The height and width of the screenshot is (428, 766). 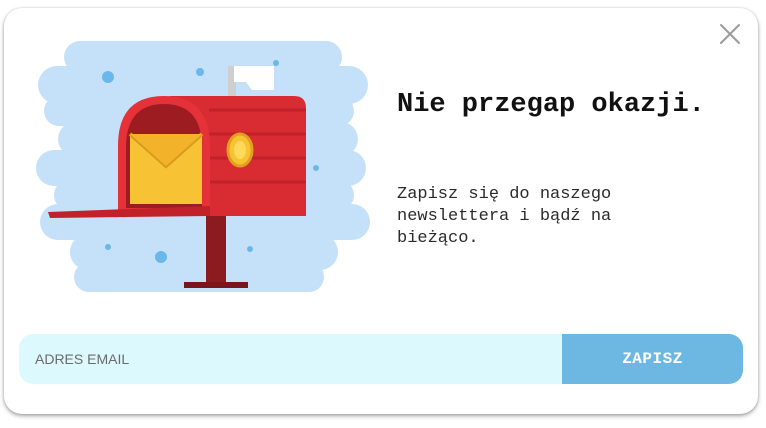 I want to click on close-button, so click(x=730, y=34).